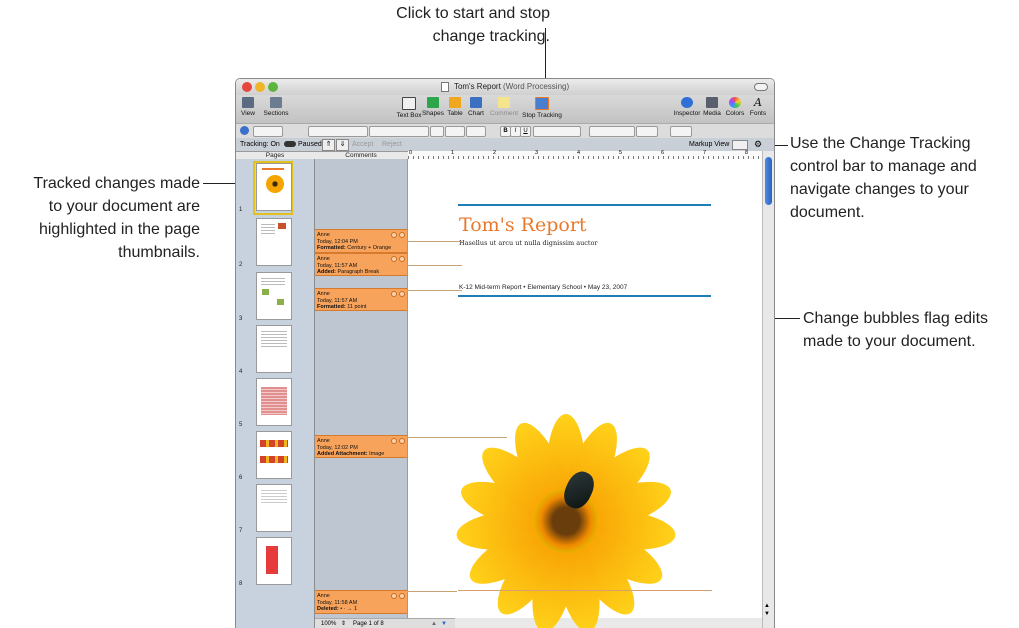  I want to click on window-title: Tom's Report, so click(477, 86).